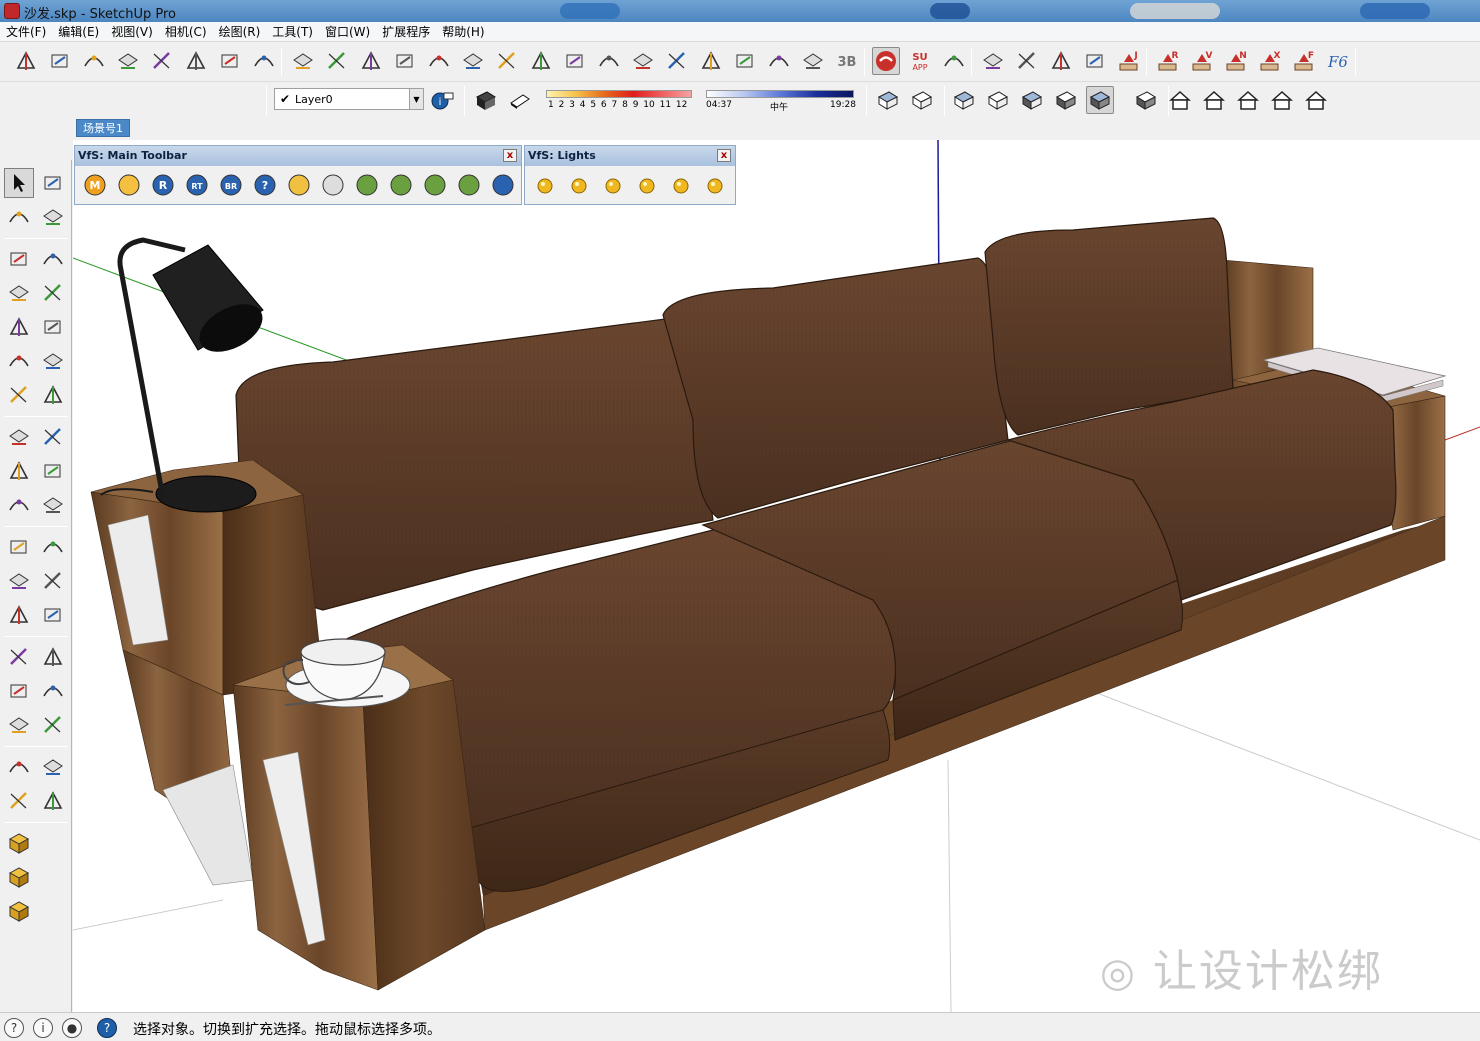 The width and height of the screenshot is (1480, 1041). Describe the element at coordinates (333, 185) in the screenshot. I see `sphere-icon` at that location.